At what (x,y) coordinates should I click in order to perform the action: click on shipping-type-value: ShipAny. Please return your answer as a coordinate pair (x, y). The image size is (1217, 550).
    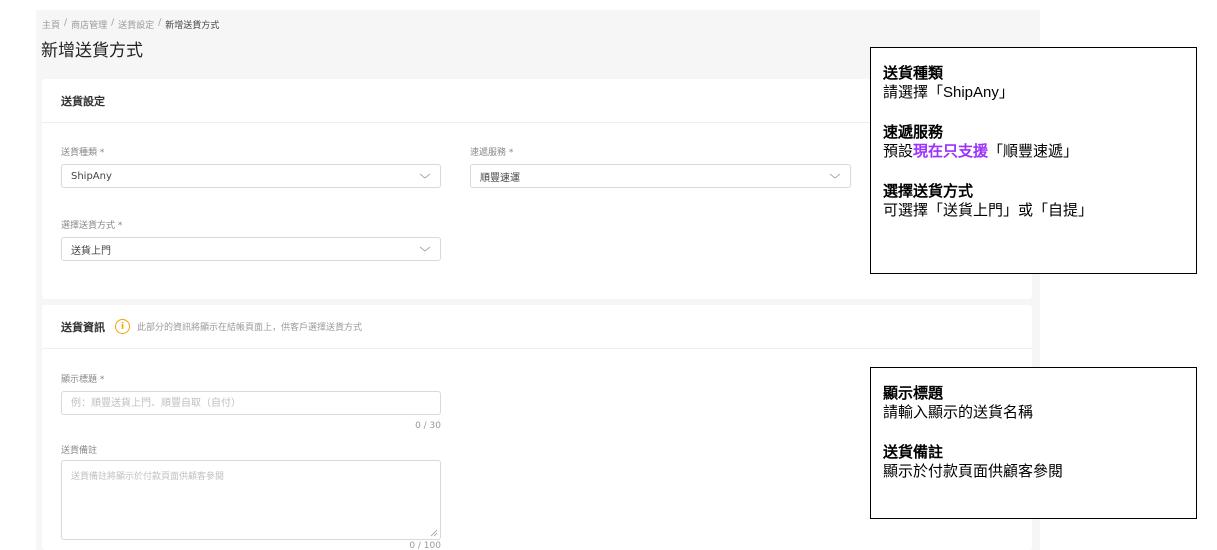
    Looking at the image, I should click on (91, 176).